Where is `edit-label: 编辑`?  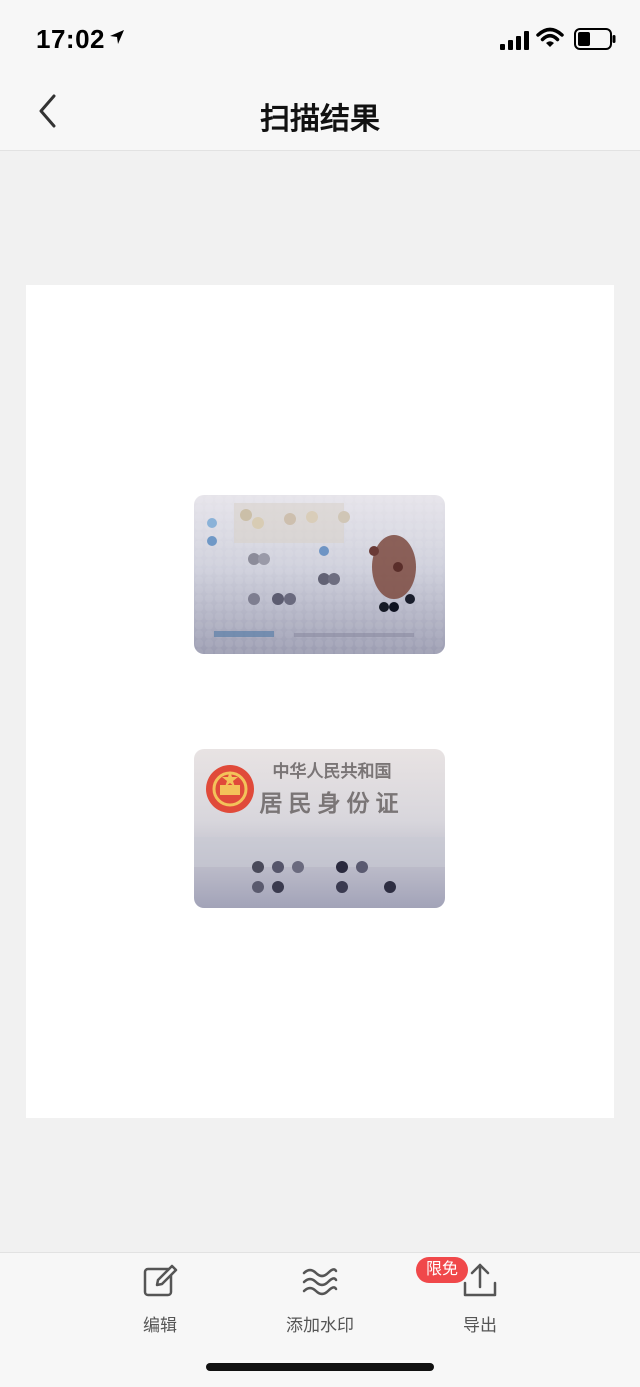 edit-label: 编辑 is located at coordinates (160, 1325).